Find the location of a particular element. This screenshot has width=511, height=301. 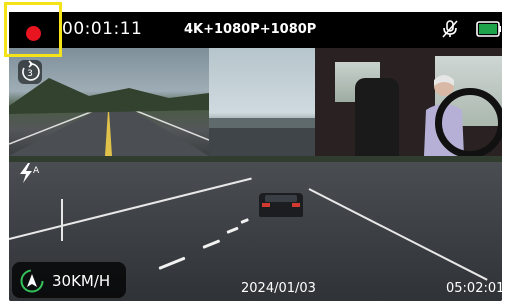

lake-illustration is located at coordinates (262, 137).